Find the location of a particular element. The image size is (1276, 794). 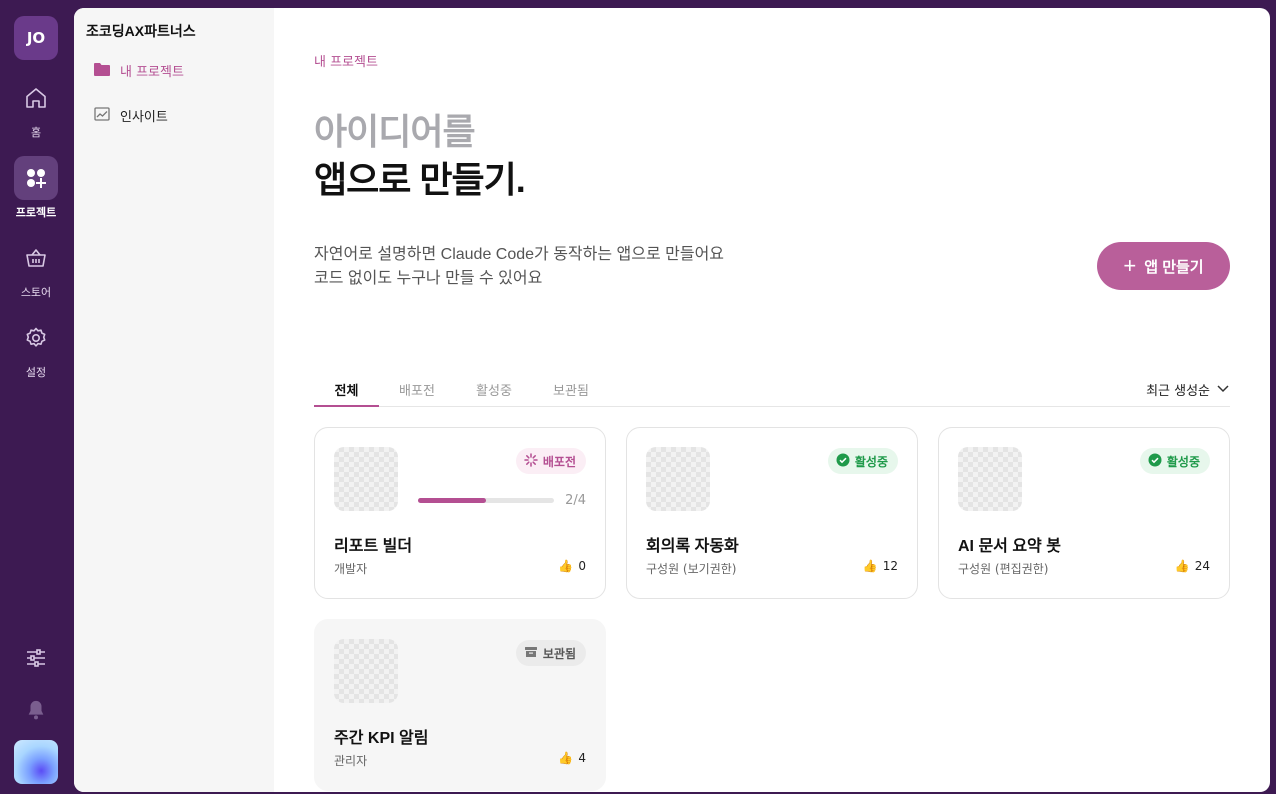

hero-line-1: 아이디어를 is located at coordinates (395, 131).